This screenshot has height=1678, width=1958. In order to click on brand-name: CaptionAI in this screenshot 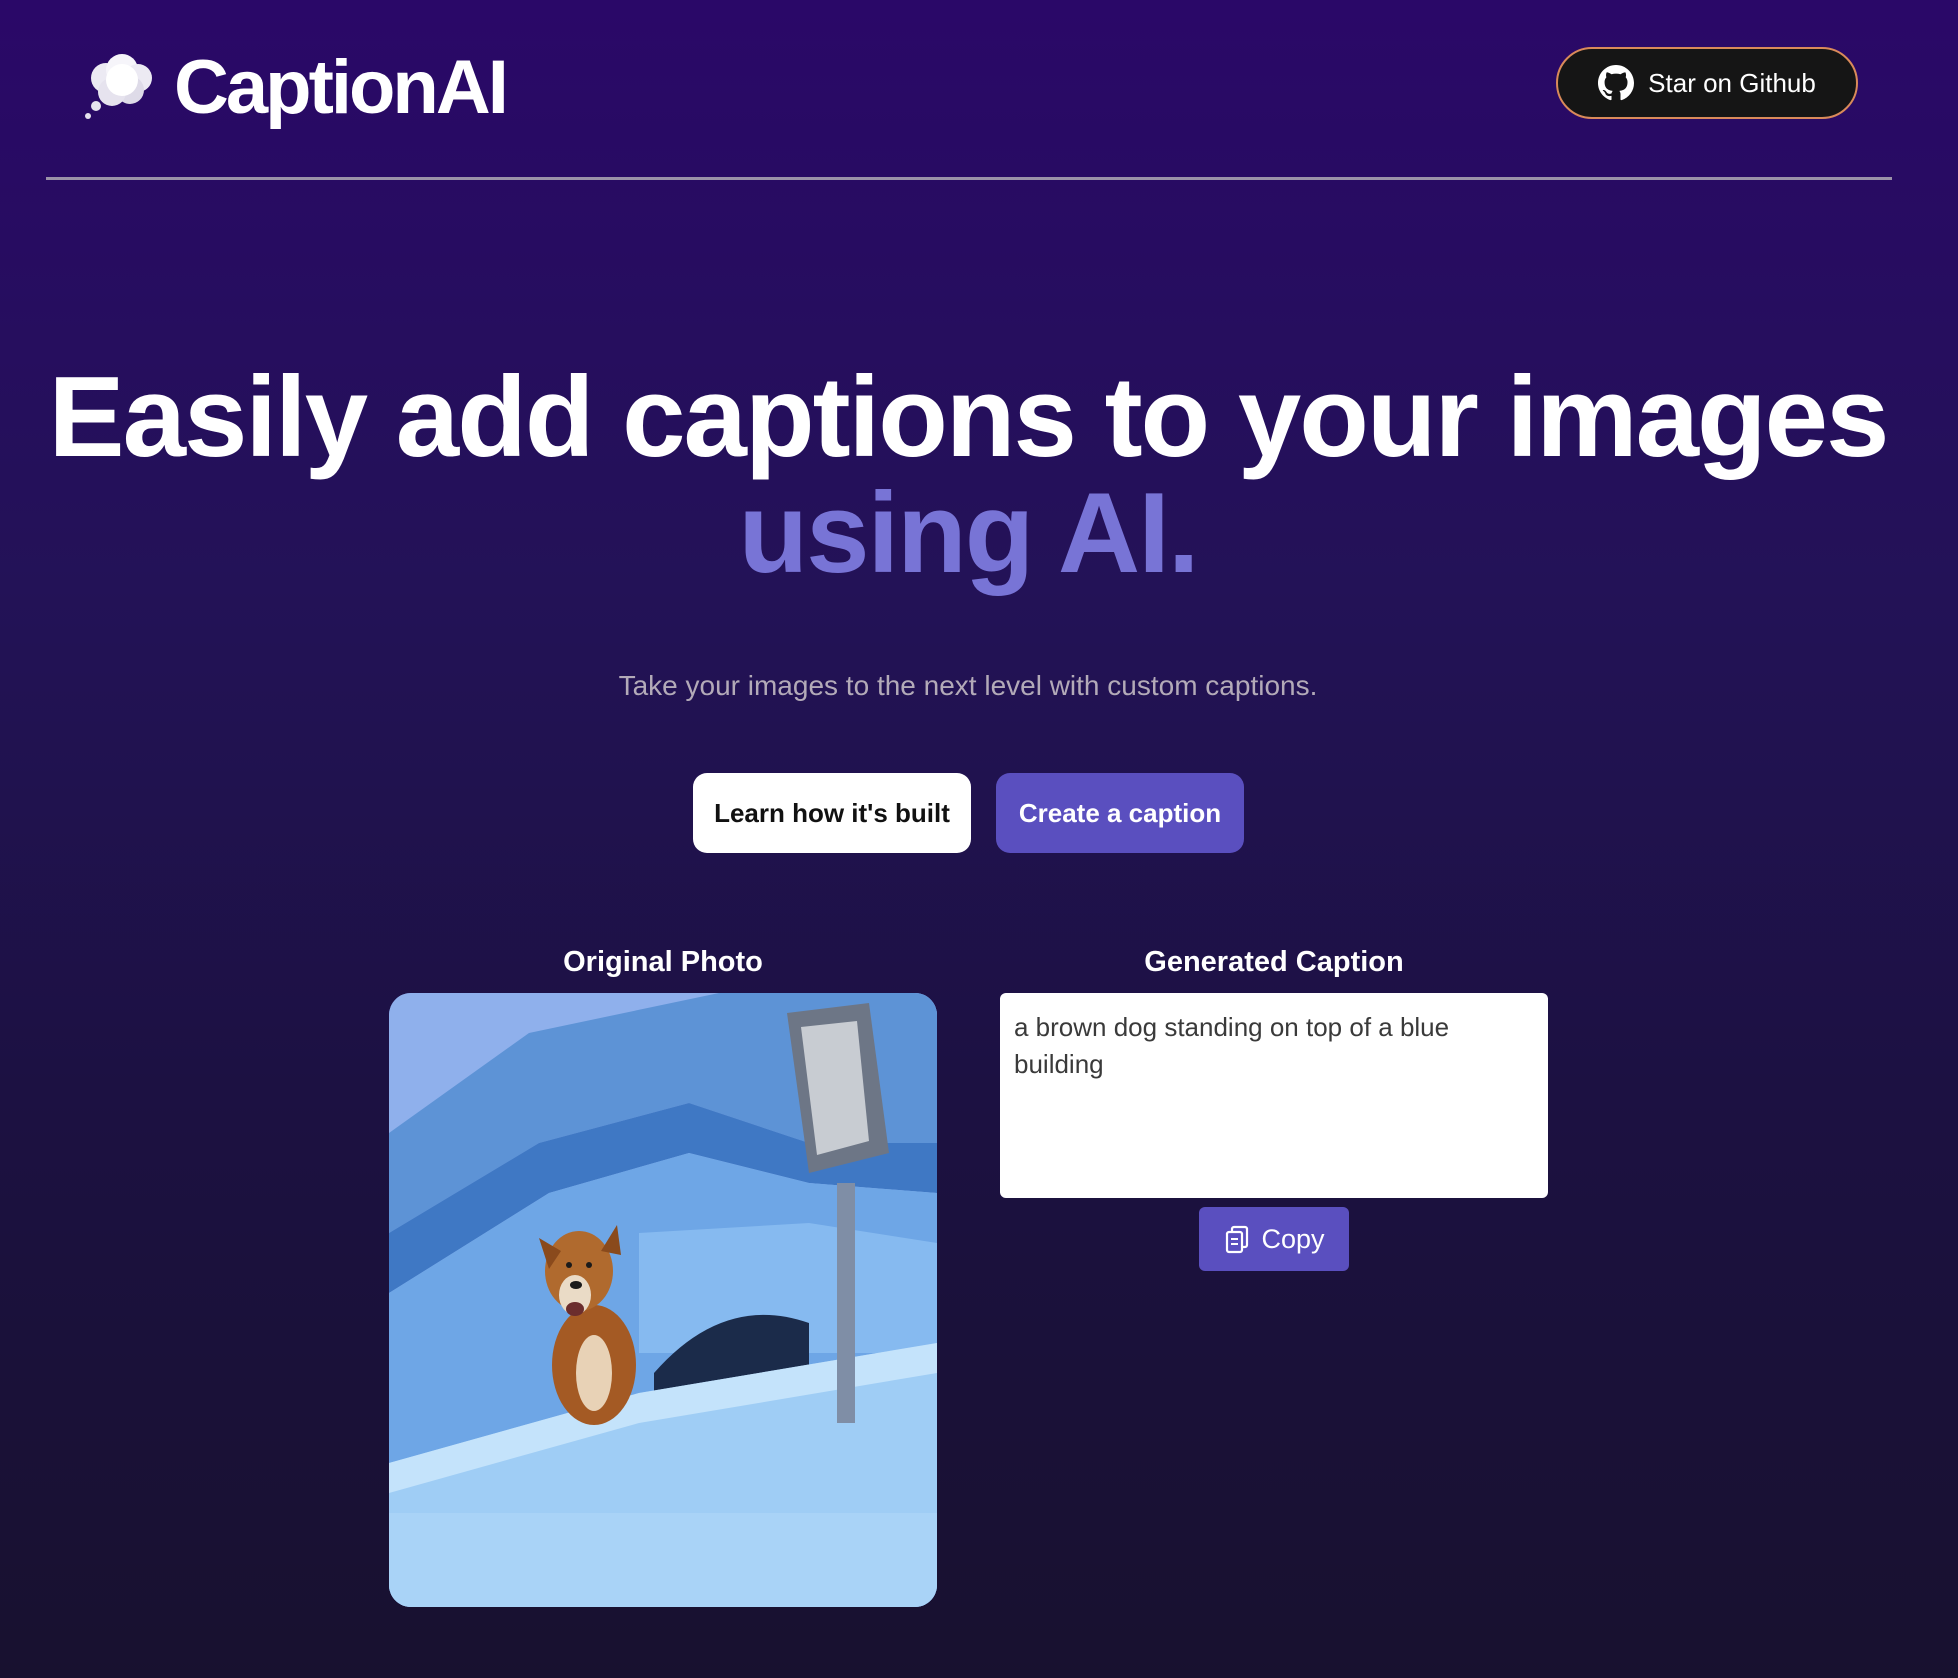, I will do `click(341, 88)`.